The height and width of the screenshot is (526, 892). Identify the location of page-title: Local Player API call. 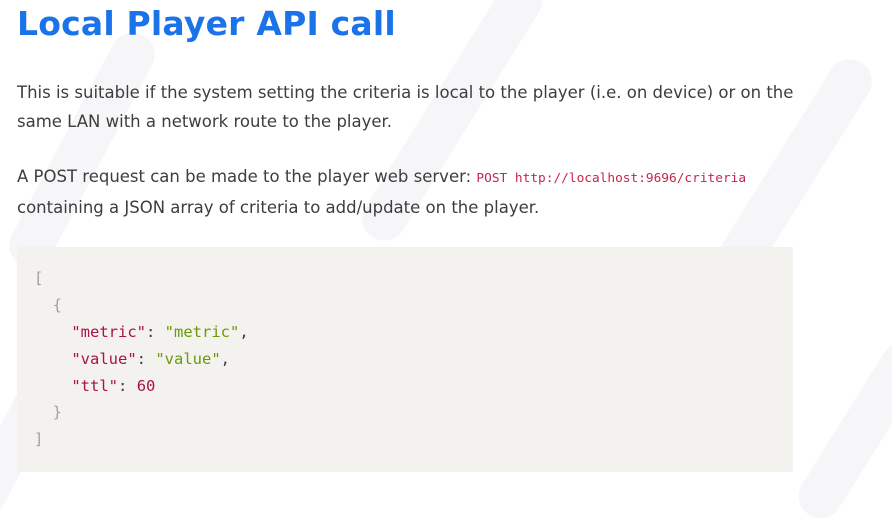
(206, 23).